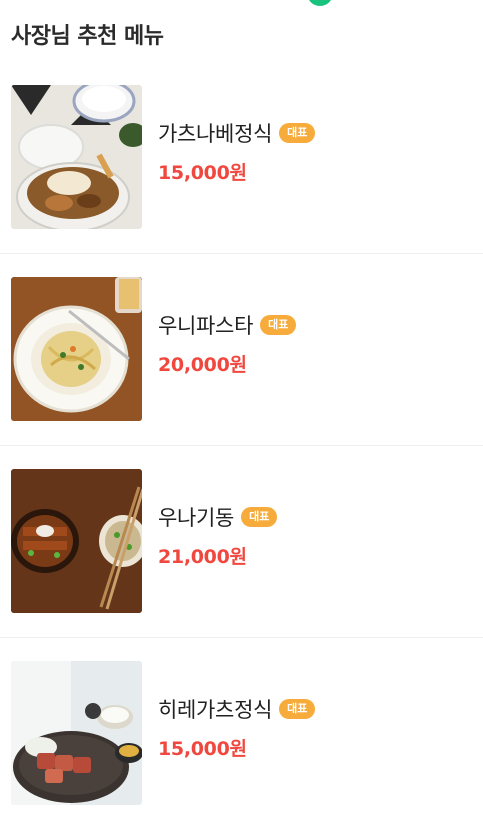  Describe the element at coordinates (87, 36) in the screenshot. I see `section-title: 사장님 추천 메뉴` at that location.